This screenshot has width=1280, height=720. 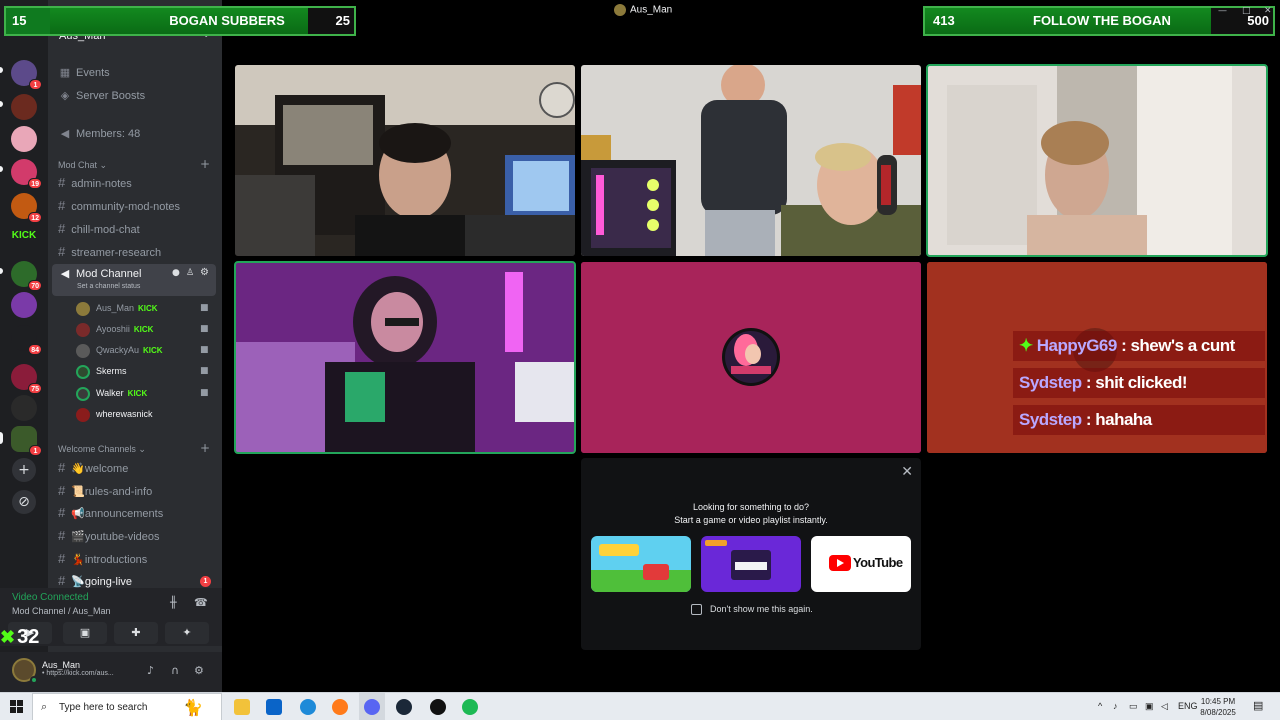 What do you see at coordinates (35, 217) in the screenshot?
I see `mention-badge: 12` at bounding box center [35, 217].